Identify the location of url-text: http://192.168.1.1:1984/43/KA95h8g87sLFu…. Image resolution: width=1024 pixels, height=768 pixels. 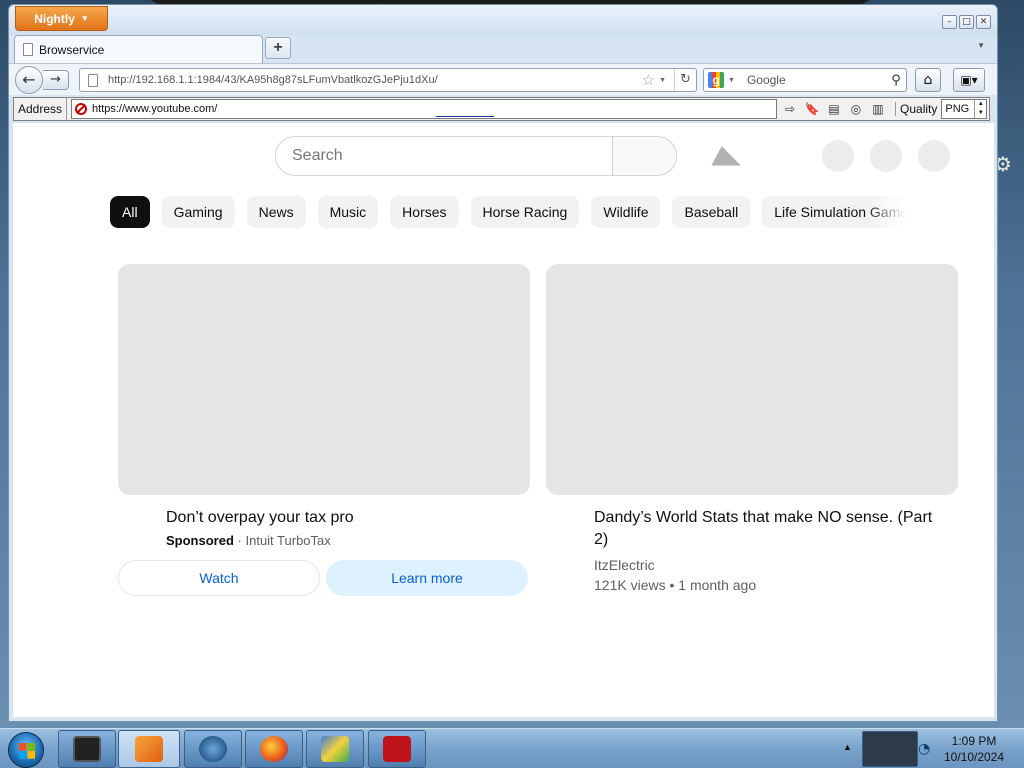
(375, 80).